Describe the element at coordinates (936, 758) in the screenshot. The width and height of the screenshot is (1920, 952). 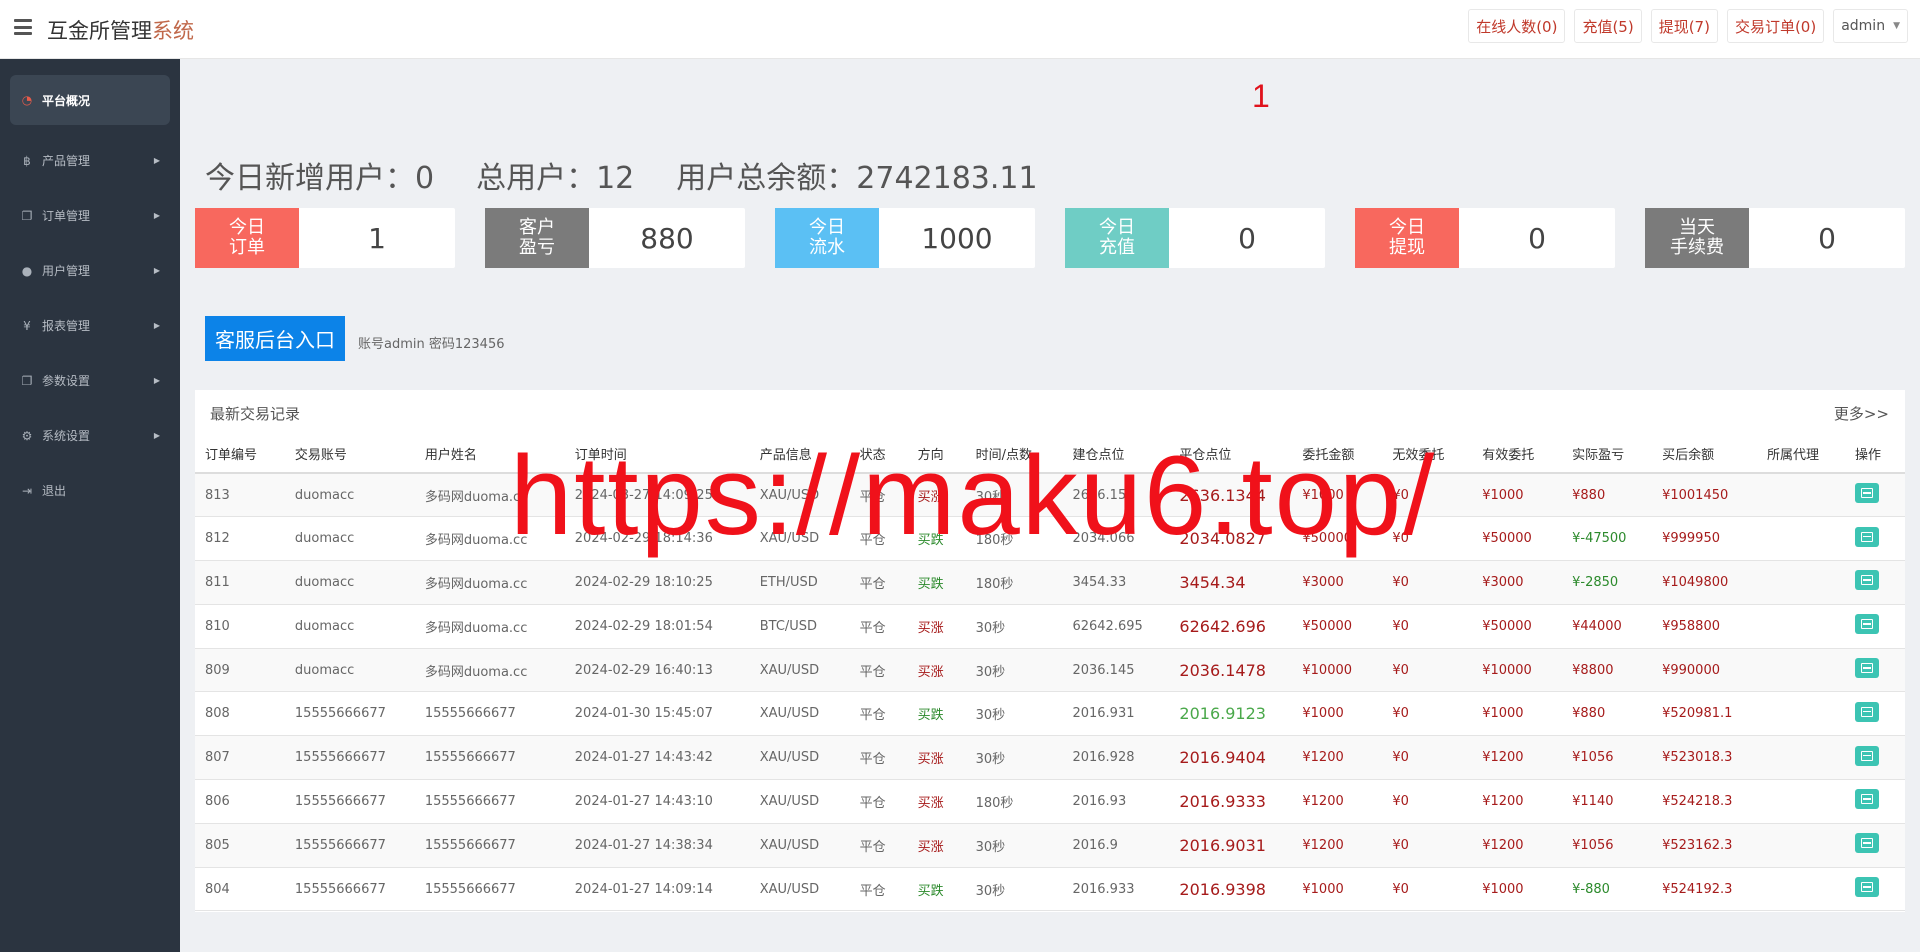
I see `table-cell: 买涨` at that location.